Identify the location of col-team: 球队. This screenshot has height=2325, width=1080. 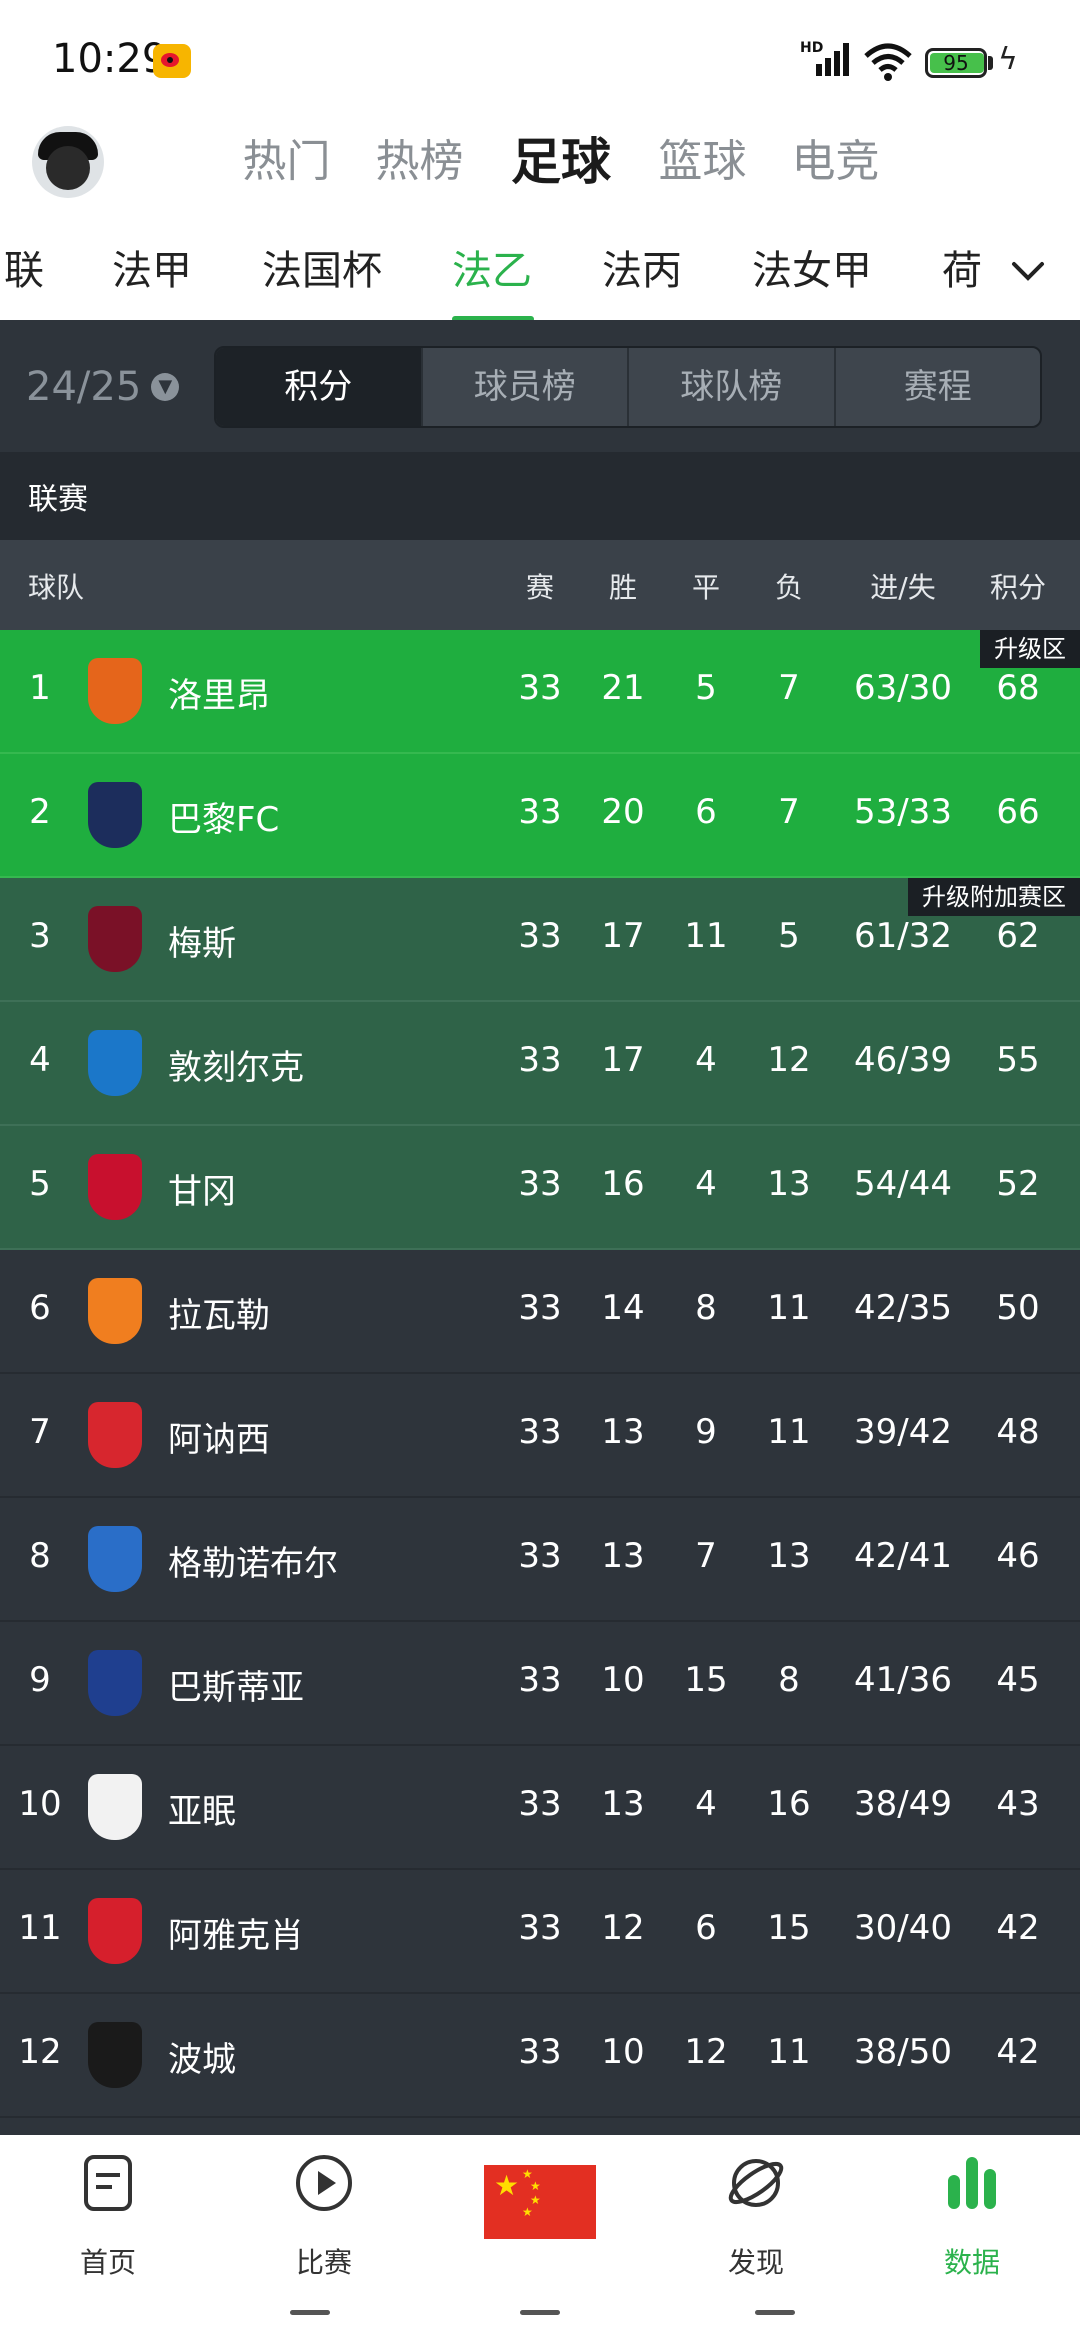
(56, 587).